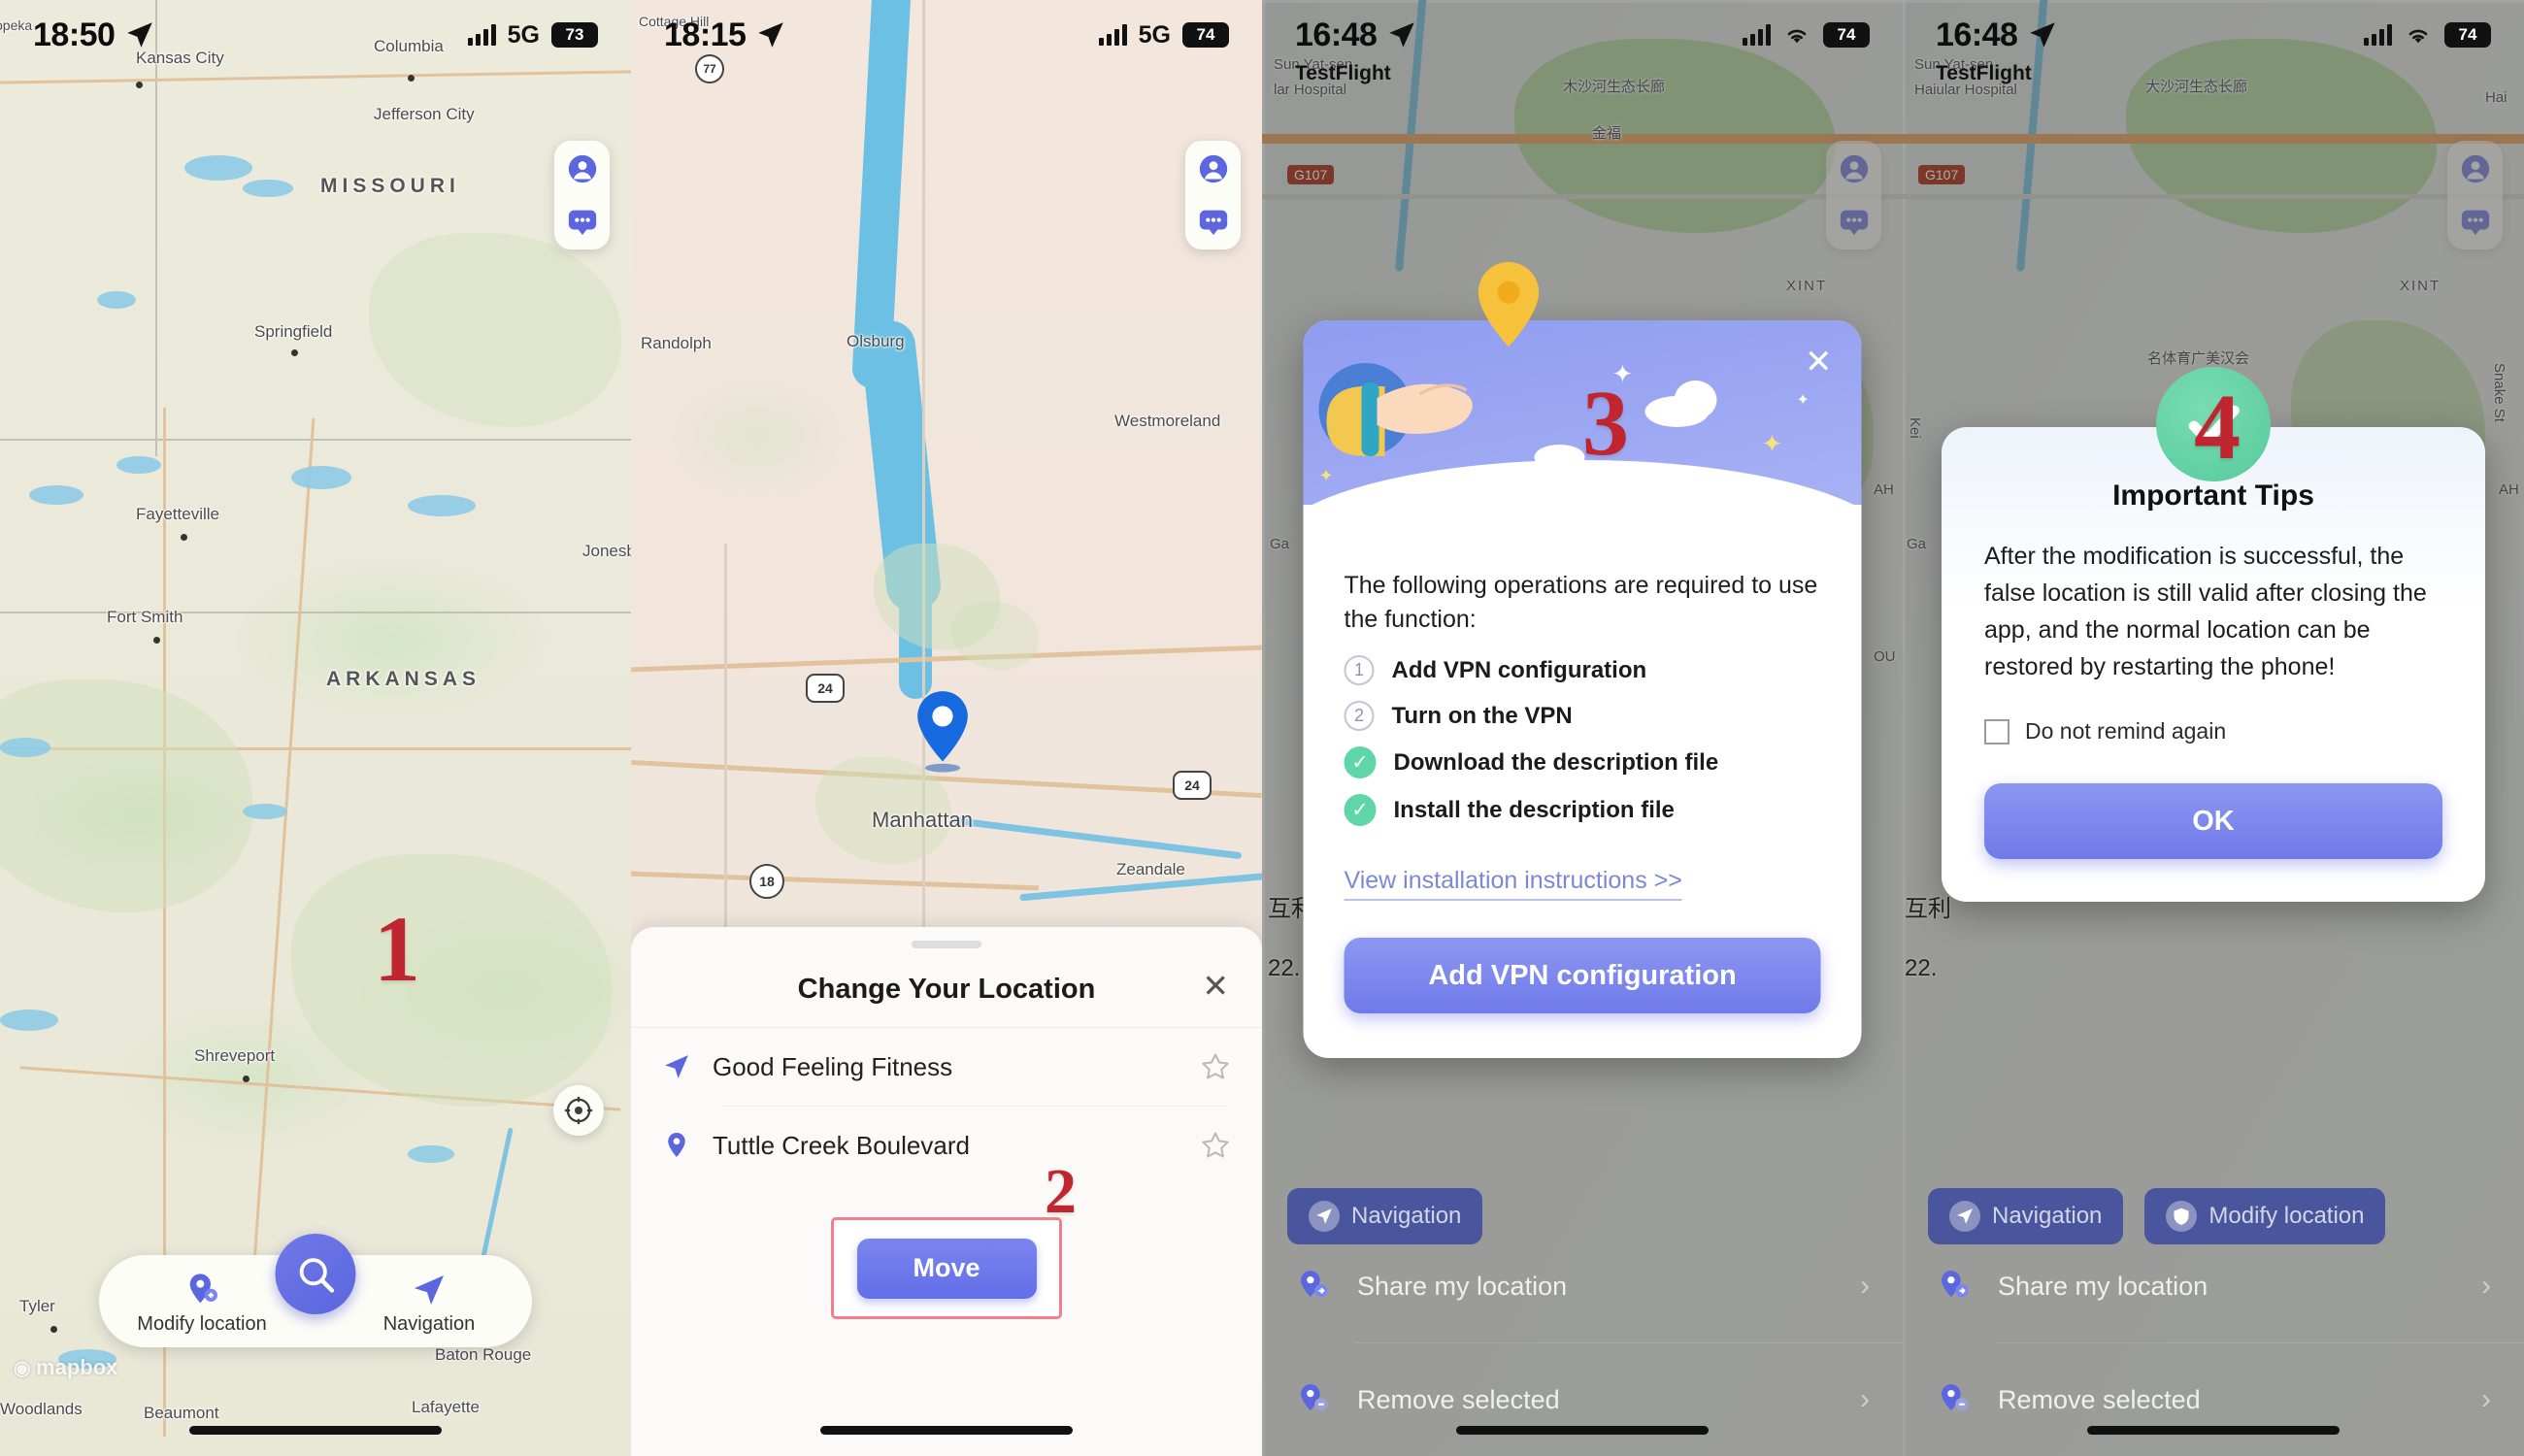  I want to click on ok-button: OK, so click(2213, 821).